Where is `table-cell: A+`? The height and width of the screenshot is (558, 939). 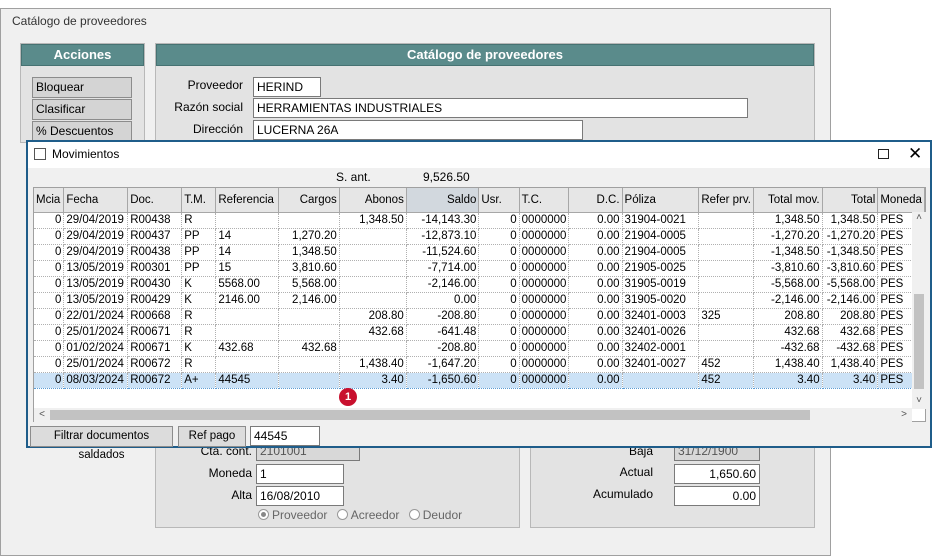 table-cell: A+ is located at coordinates (199, 380).